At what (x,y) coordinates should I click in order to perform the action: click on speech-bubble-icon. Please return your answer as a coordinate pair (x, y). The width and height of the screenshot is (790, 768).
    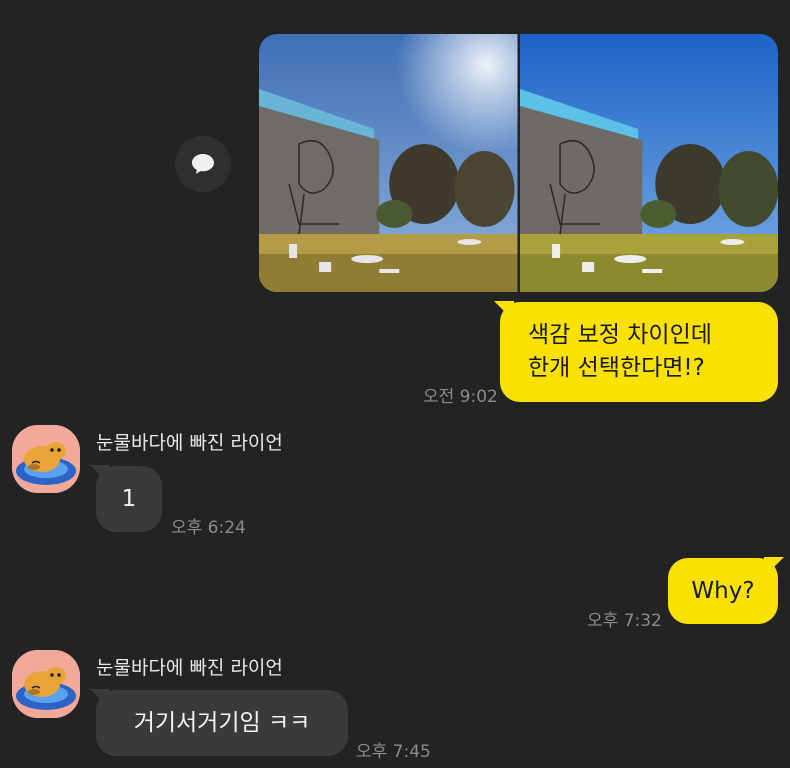
    Looking at the image, I should click on (203, 164).